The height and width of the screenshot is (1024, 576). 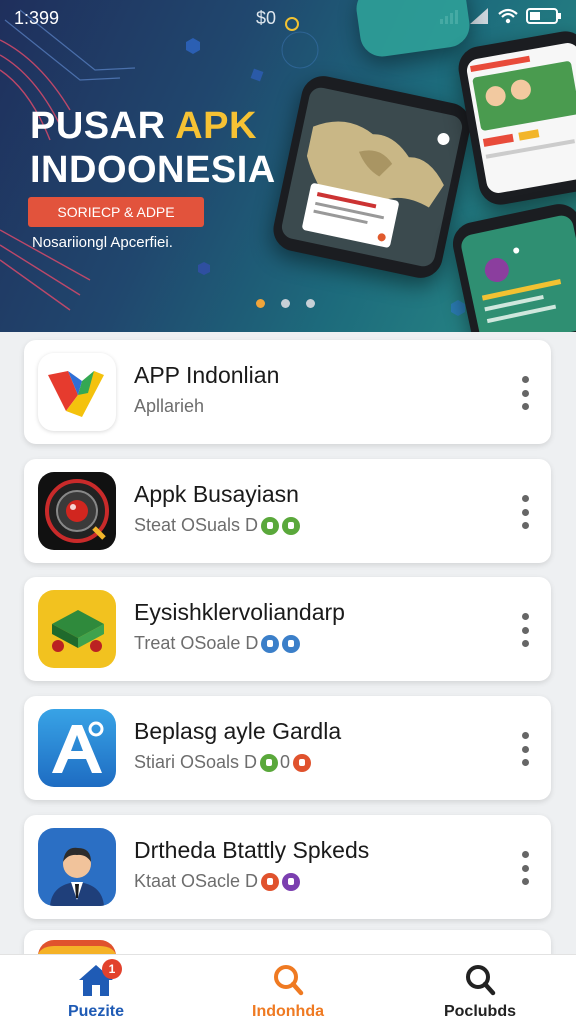 I want to click on hero-cta-button: SORIECP & ADPE, so click(x=116, y=212).